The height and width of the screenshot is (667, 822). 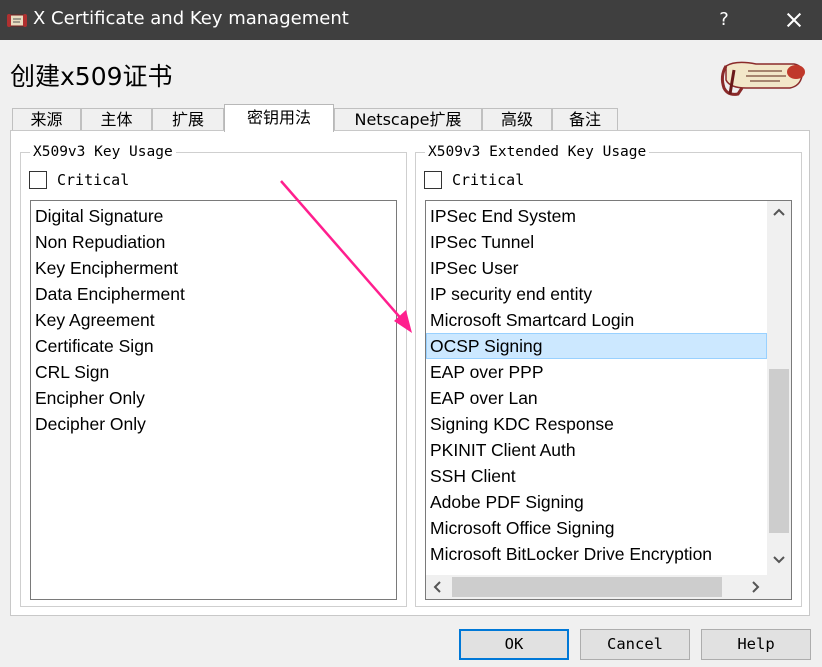 I want to click on list-item: IPSec User, so click(x=596, y=268).